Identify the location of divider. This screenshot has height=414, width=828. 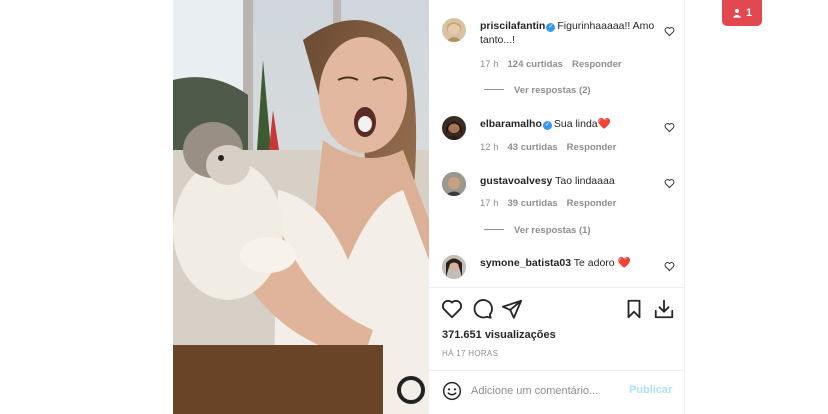
(557, 287).